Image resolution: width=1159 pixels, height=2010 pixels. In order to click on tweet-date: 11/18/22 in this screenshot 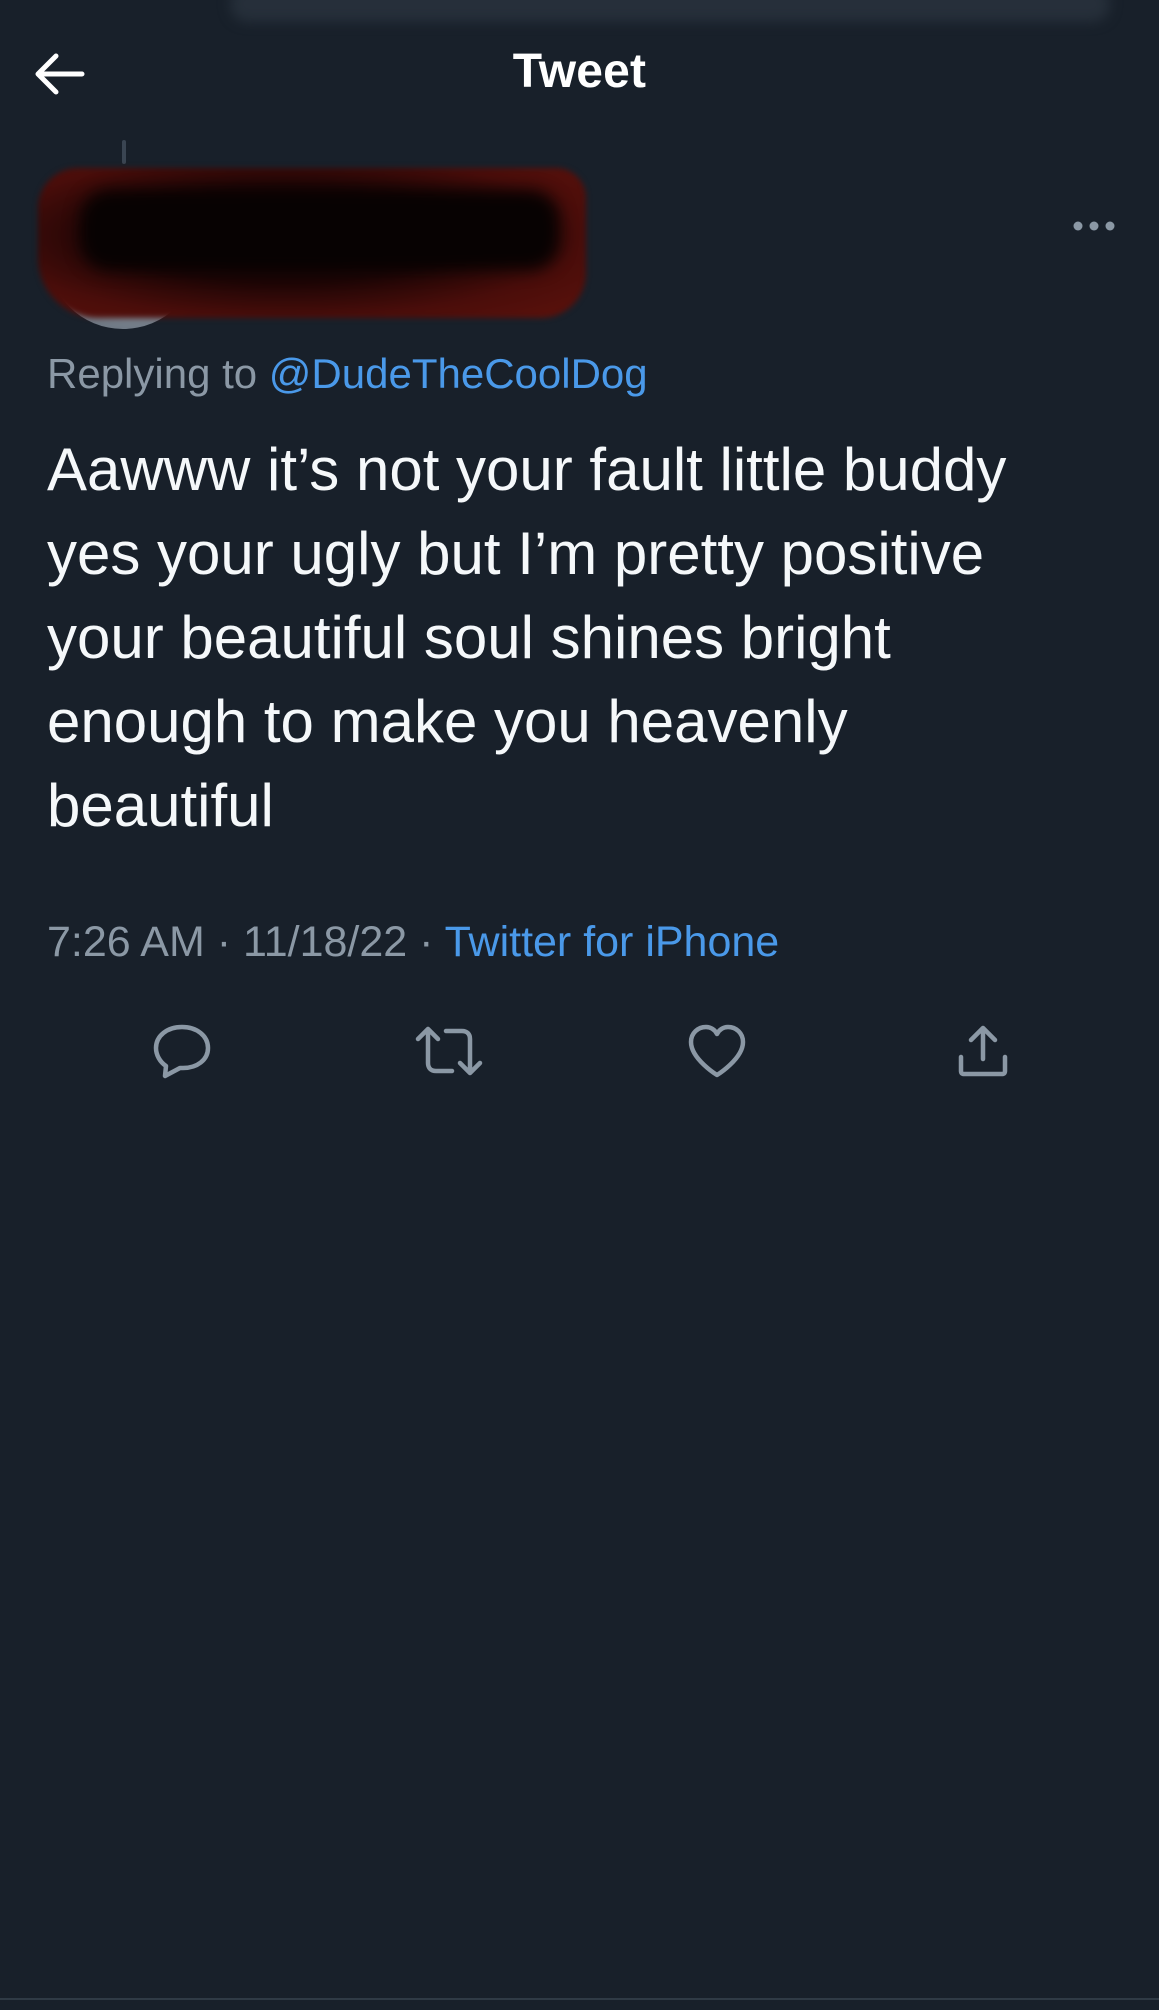, I will do `click(325, 942)`.